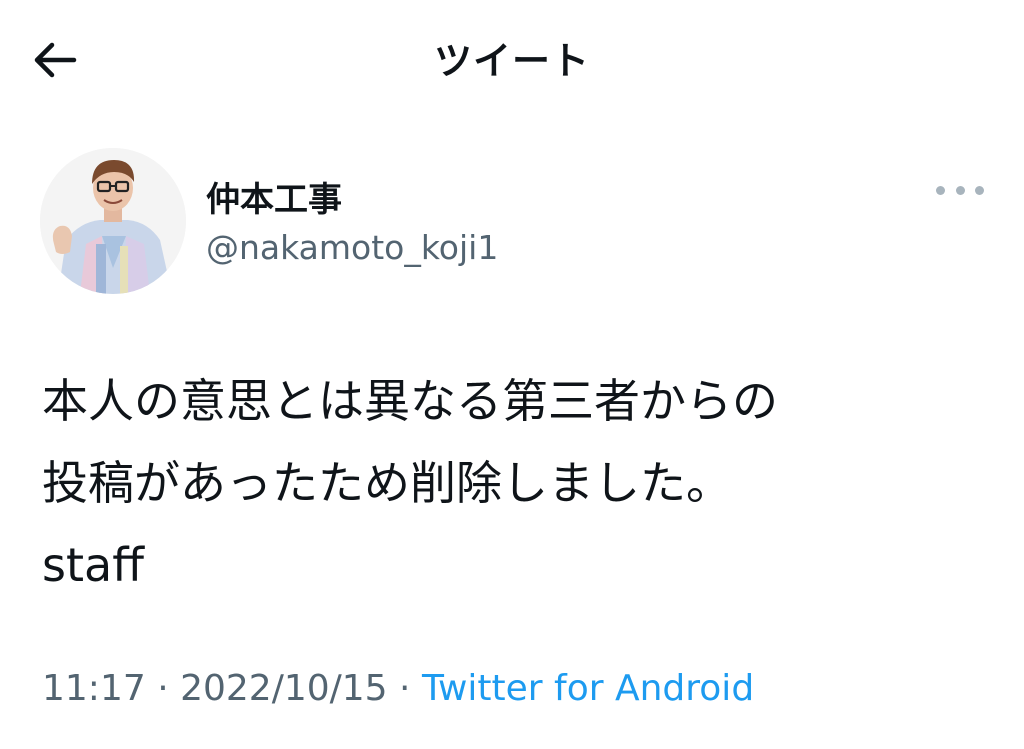 This screenshot has width=1024, height=749. I want to click on avatar, so click(113, 221).